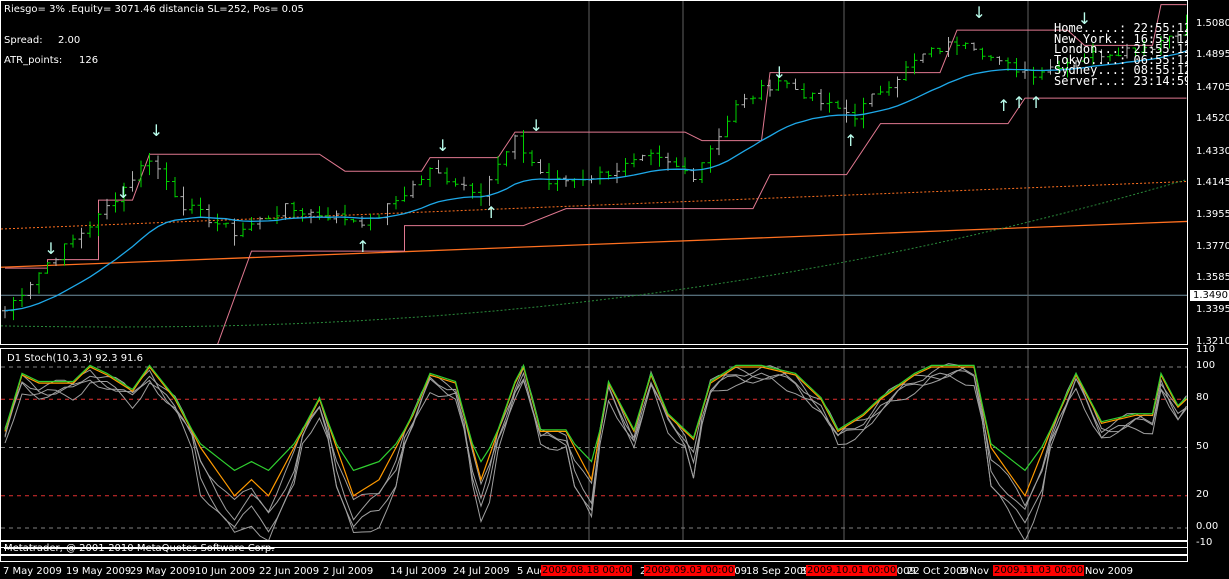 This screenshot has height=579, width=1229. I want to click on stoch-tick: 20, so click(1202, 494).